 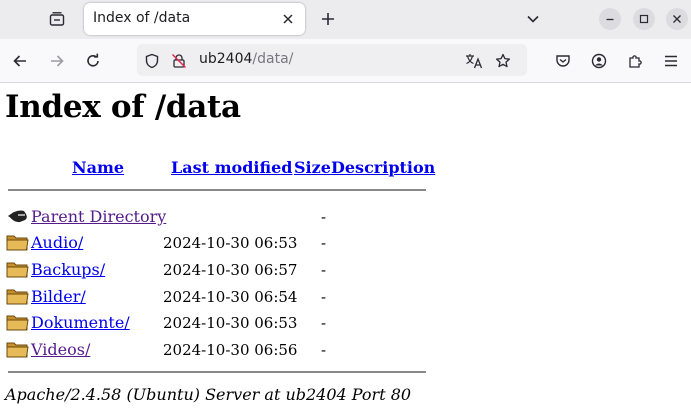 I want to click on pocket-button, so click(x=563, y=61).